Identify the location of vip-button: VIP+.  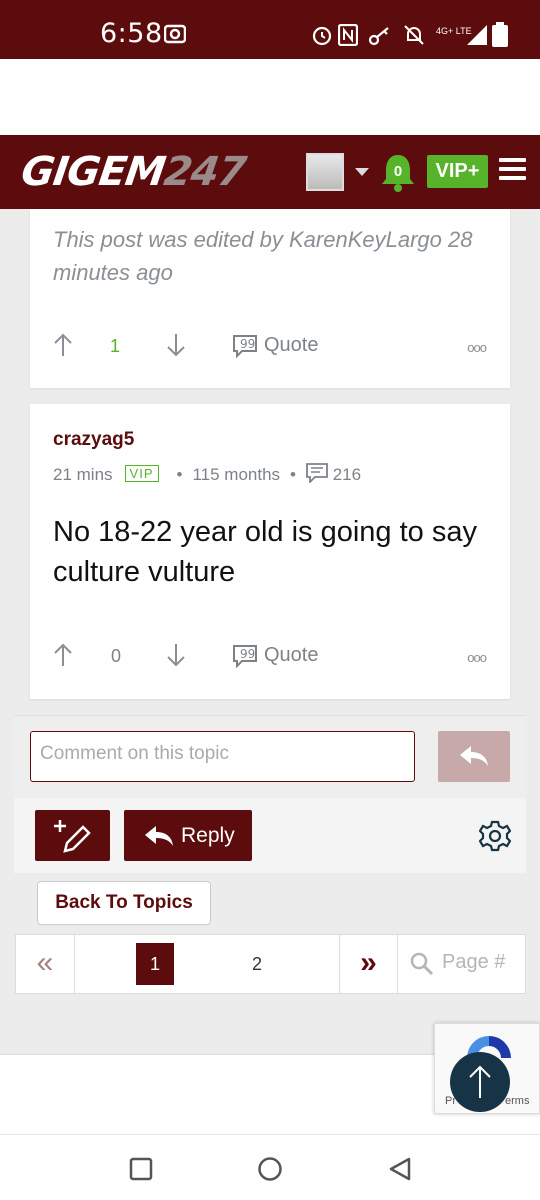
(457, 171).